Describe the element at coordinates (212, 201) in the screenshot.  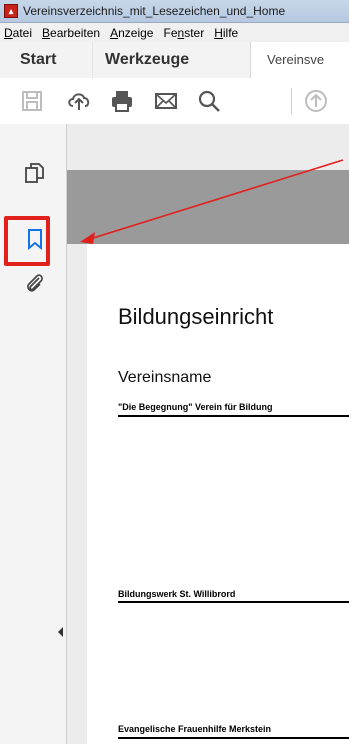
I see `annotation-arrow` at that location.